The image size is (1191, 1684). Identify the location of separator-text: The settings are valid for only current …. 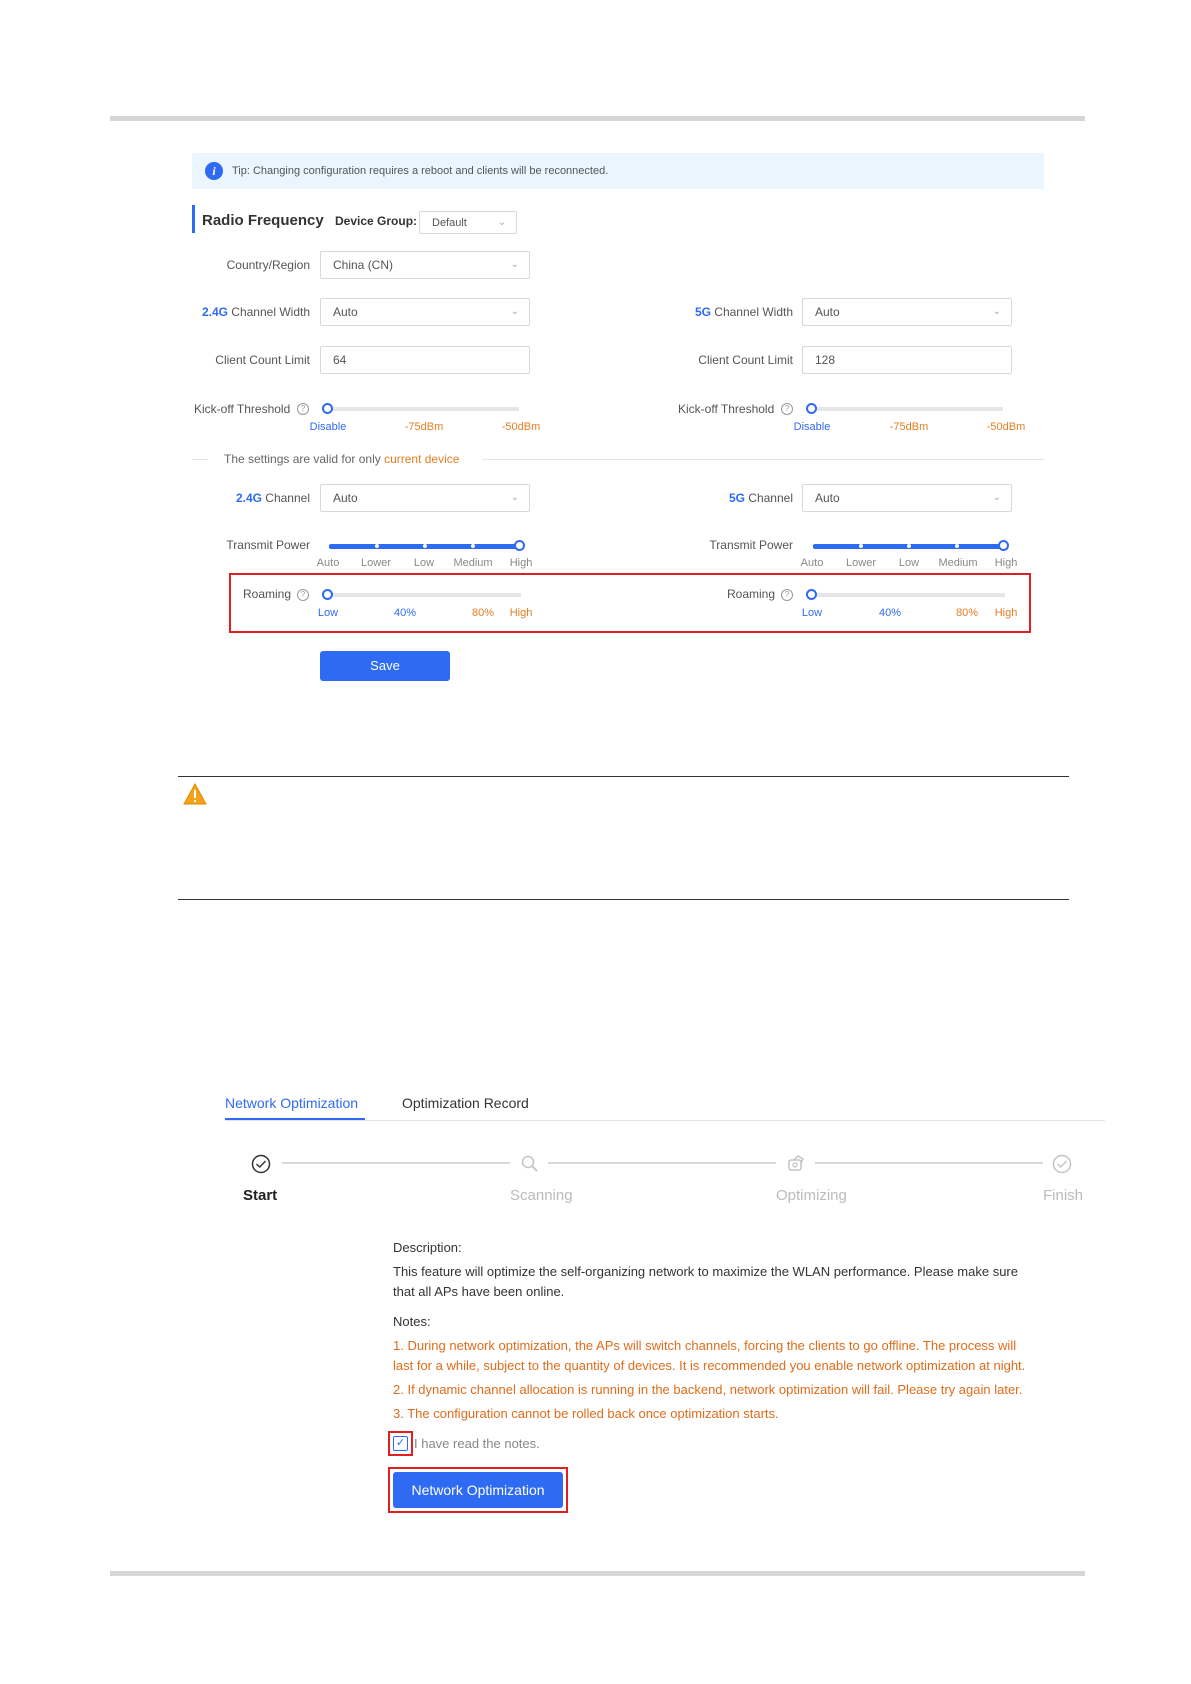
(341, 459).